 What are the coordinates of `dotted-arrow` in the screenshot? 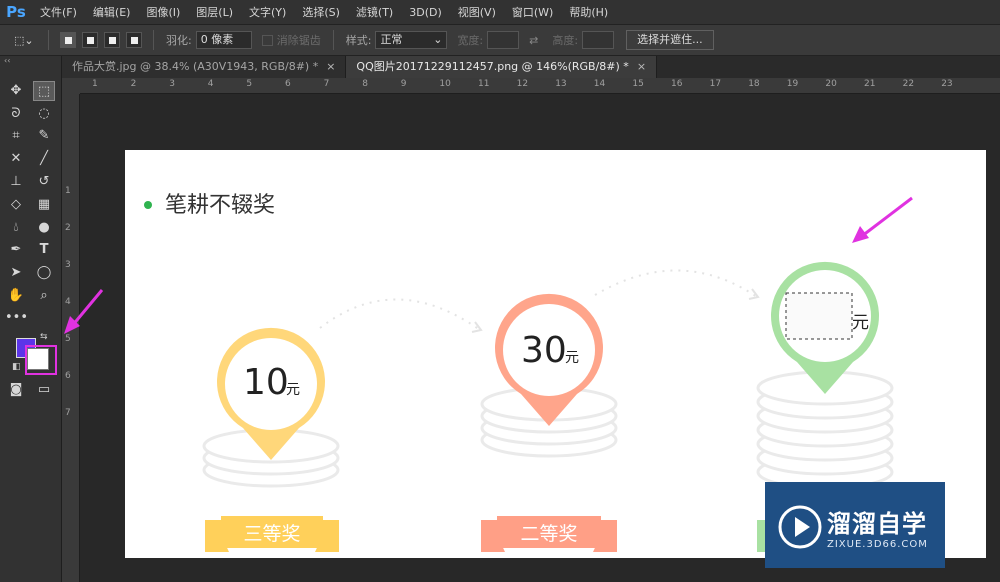 It's located at (400, 314).